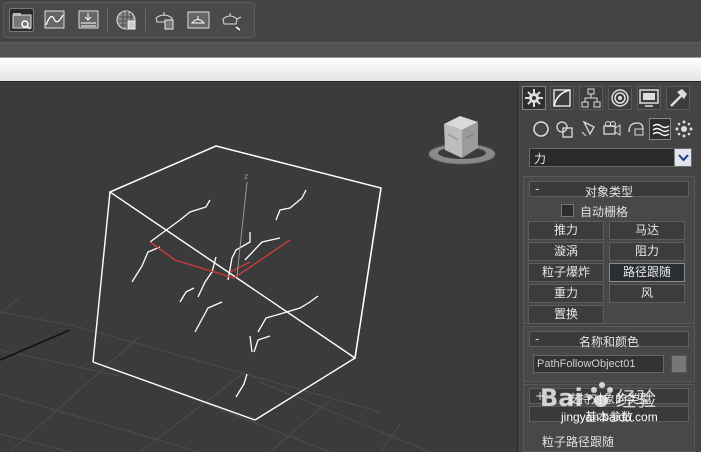 Image resolution: width=701 pixels, height=452 pixels. Describe the element at coordinates (88, 20) in the screenshot. I see `dope-sheet-icon` at that location.